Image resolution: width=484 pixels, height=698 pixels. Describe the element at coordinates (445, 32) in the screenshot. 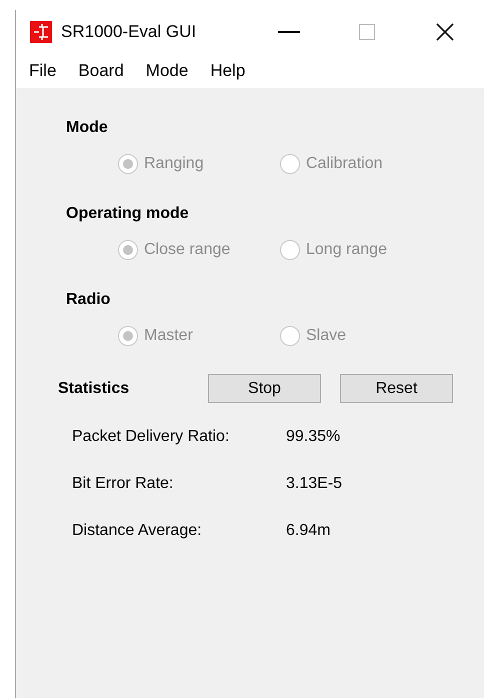

I see `close-icon` at that location.